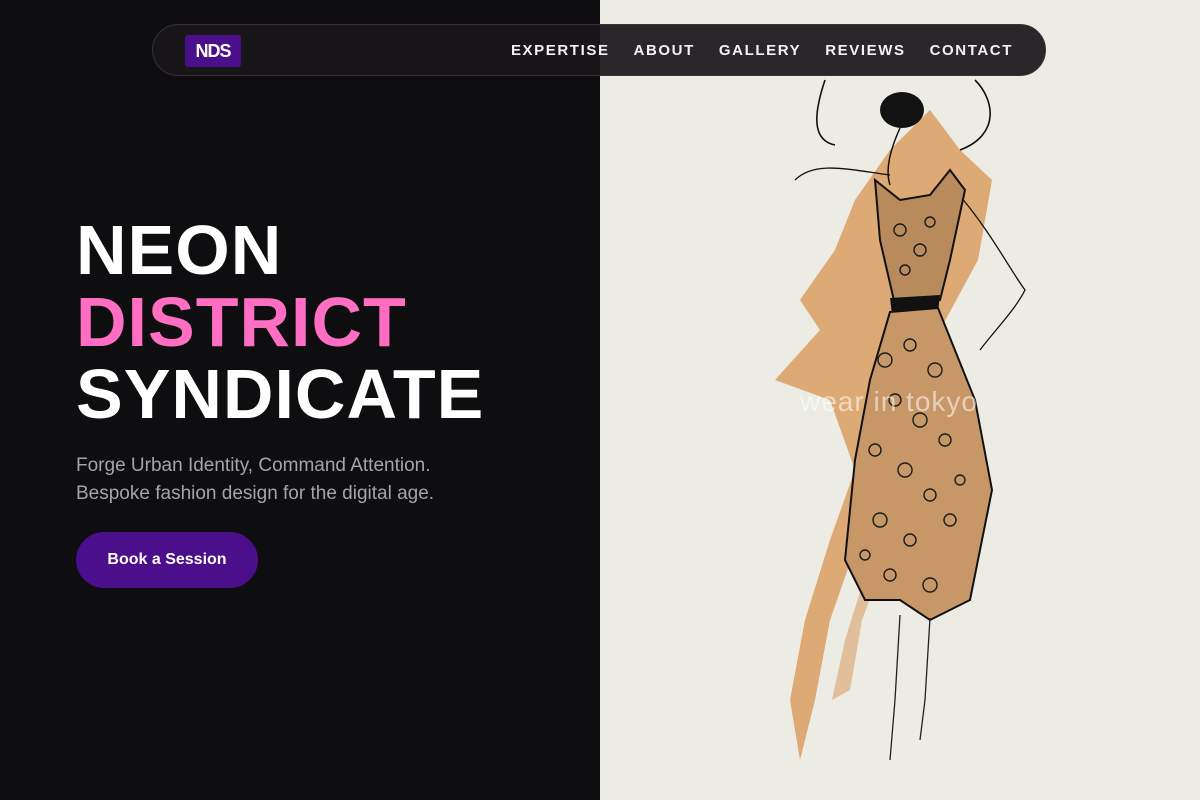 The height and width of the screenshot is (800, 1200). I want to click on nav-link-contact: CONTACT, so click(971, 50).